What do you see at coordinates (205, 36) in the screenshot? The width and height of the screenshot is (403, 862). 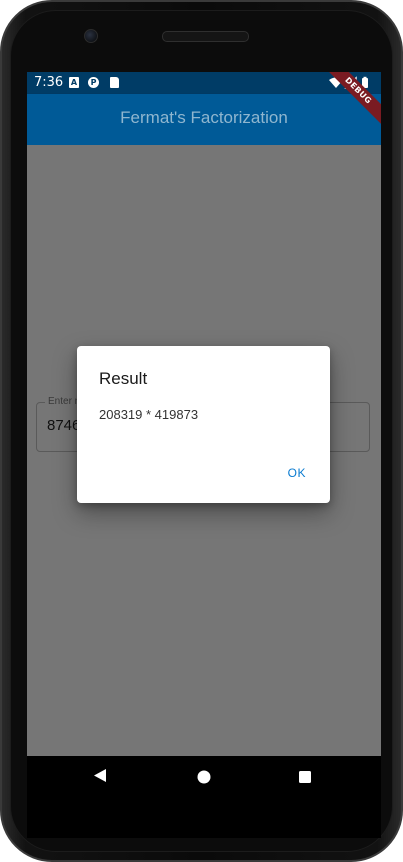 I see `earpiece-speaker` at bounding box center [205, 36].